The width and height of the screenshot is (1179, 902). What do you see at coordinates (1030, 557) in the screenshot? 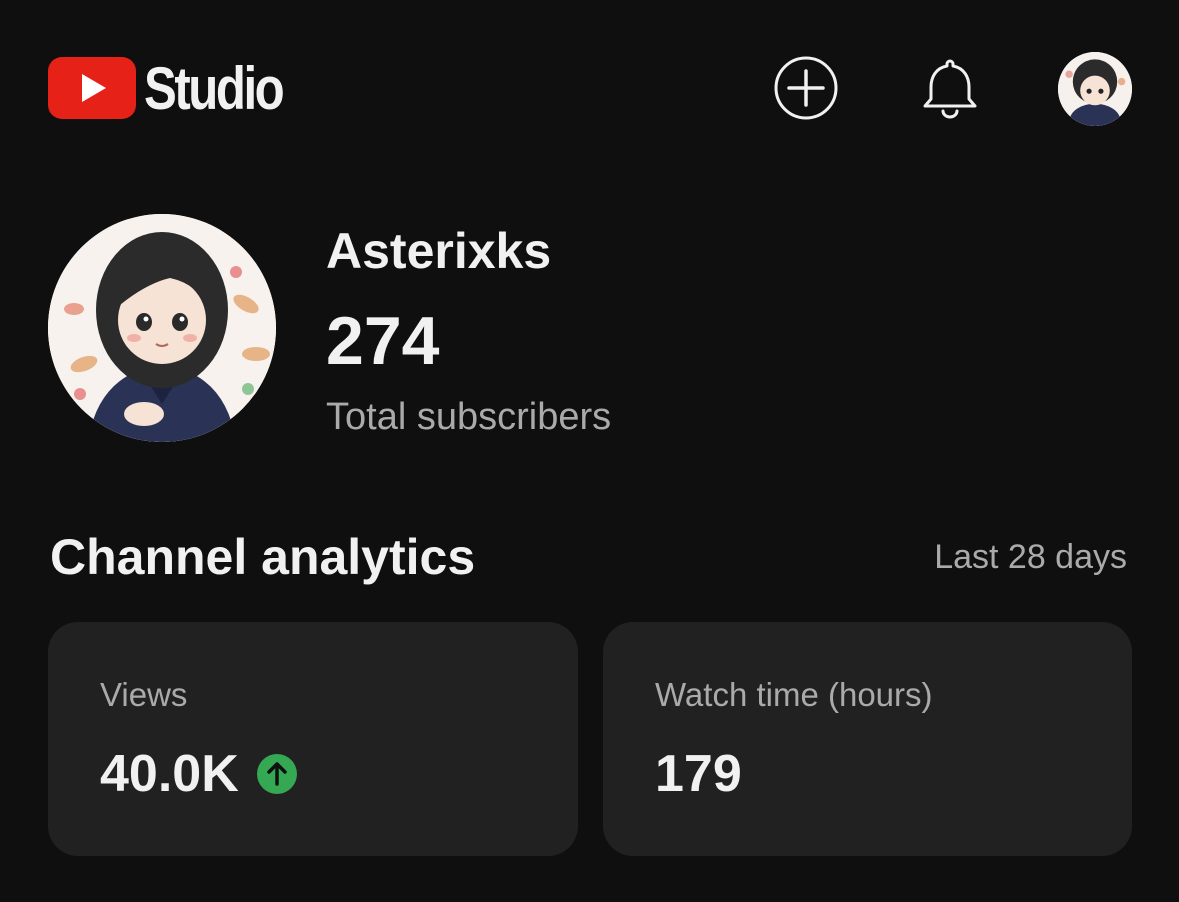
I see `analytics-period: Last 28 days` at bounding box center [1030, 557].